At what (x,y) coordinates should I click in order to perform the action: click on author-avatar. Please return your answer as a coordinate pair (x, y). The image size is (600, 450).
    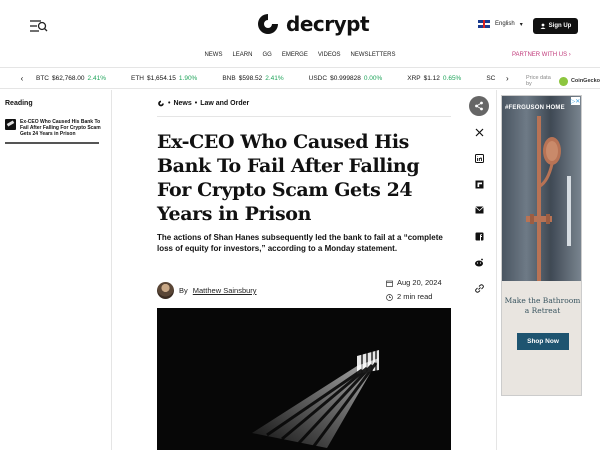
    Looking at the image, I should click on (165, 290).